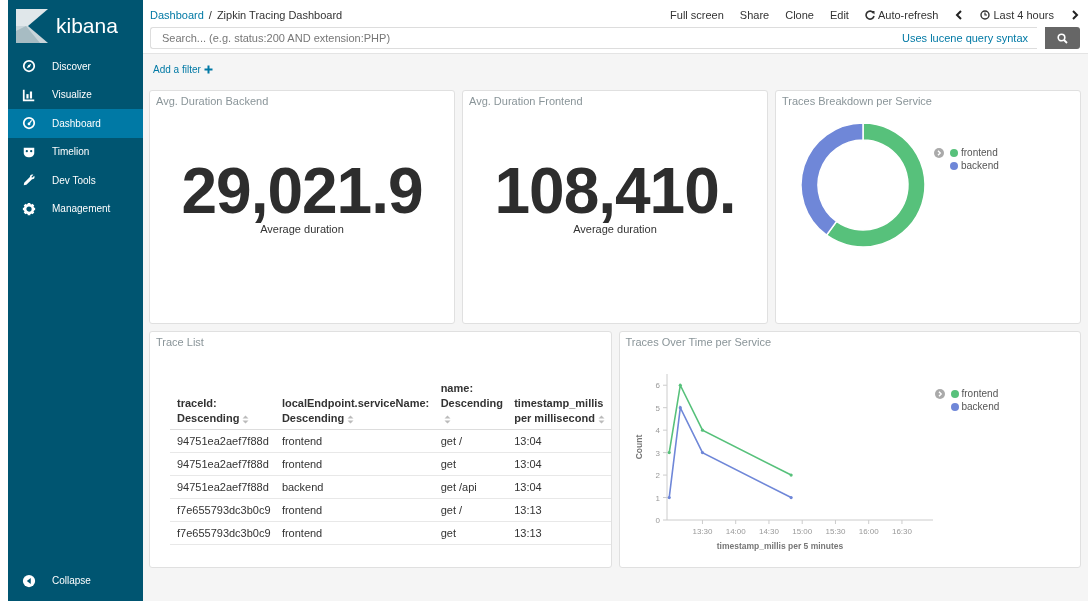 Image resolution: width=1088 pixels, height=601 pixels. What do you see at coordinates (526, 101) in the screenshot?
I see `panel-title: Avg. Duration Frontend` at bounding box center [526, 101].